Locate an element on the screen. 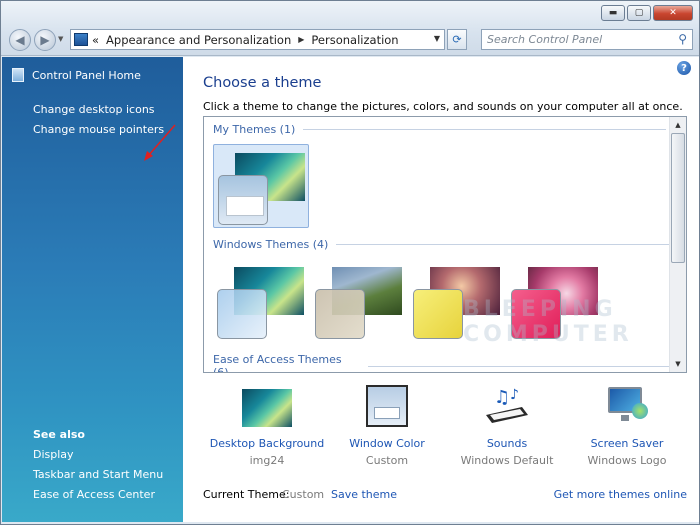  recent-pages-dropdown-icon: ▼ is located at coordinates (60, 39).